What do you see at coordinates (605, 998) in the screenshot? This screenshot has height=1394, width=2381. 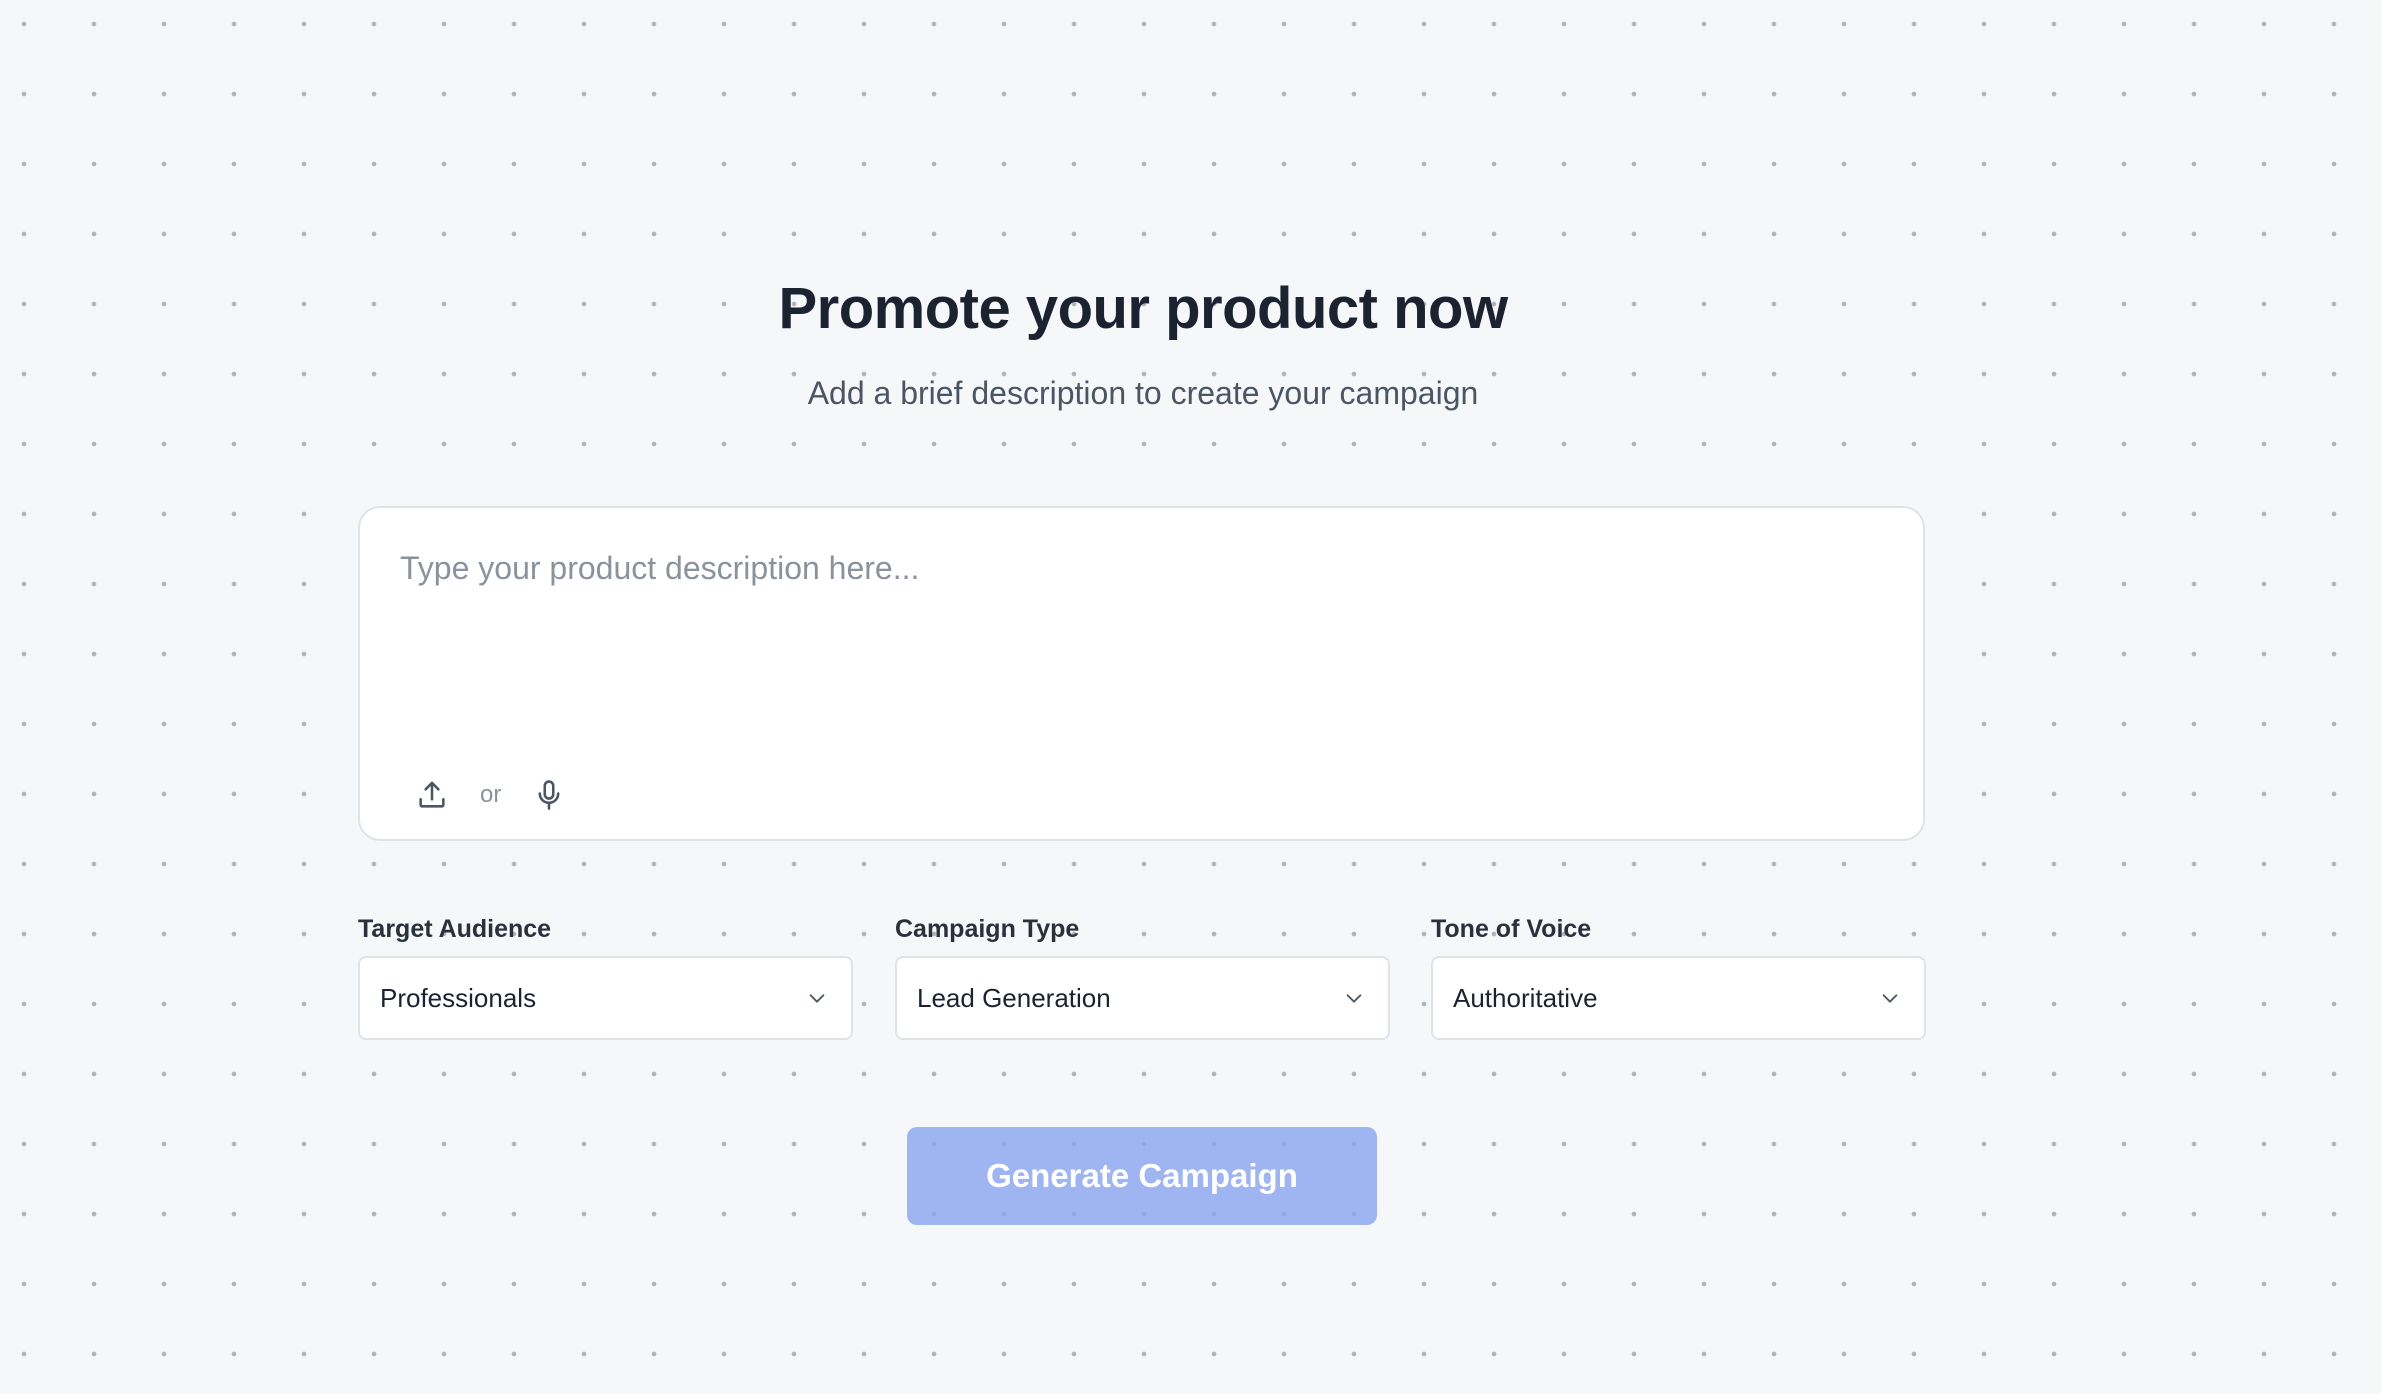 I see `target-audience-select: Professionals` at bounding box center [605, 998].